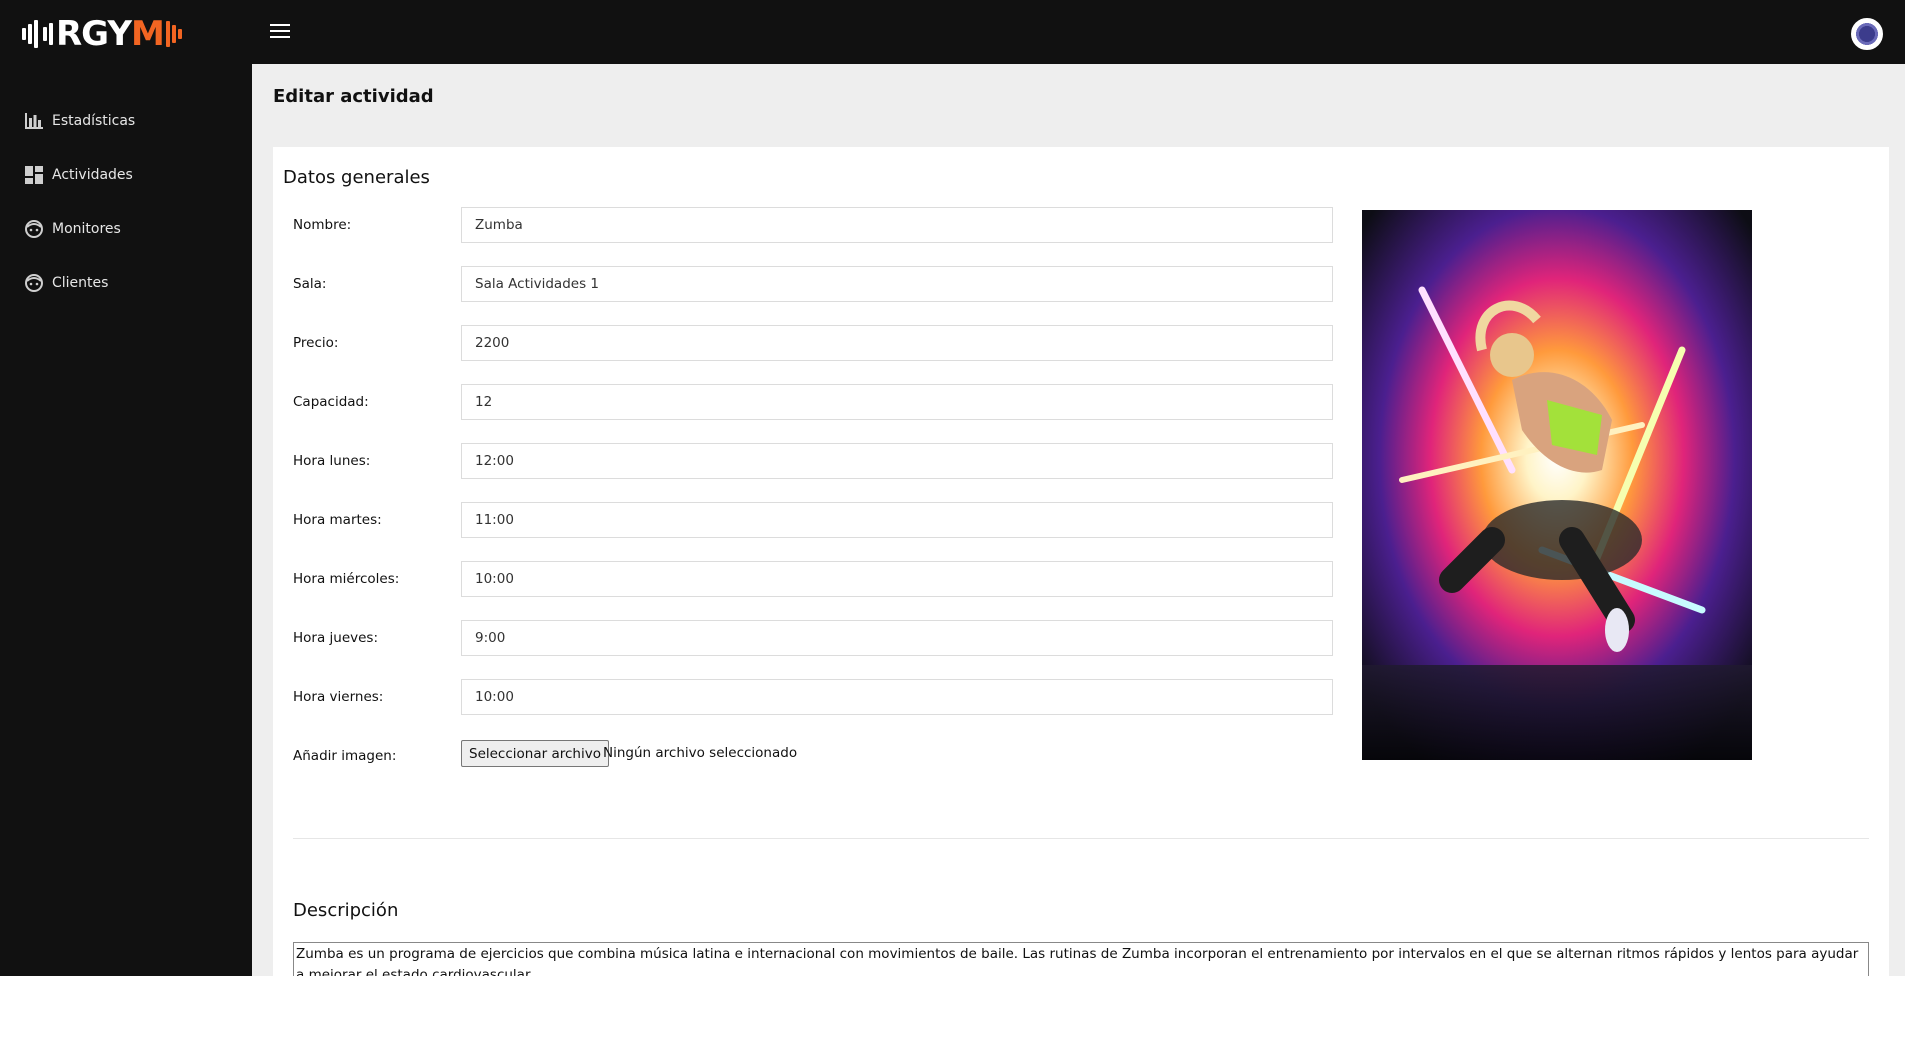 The height and width of the screenshot is (1044, 1920). I want to click on logo-dumbbell-icon, so click(173, 34).